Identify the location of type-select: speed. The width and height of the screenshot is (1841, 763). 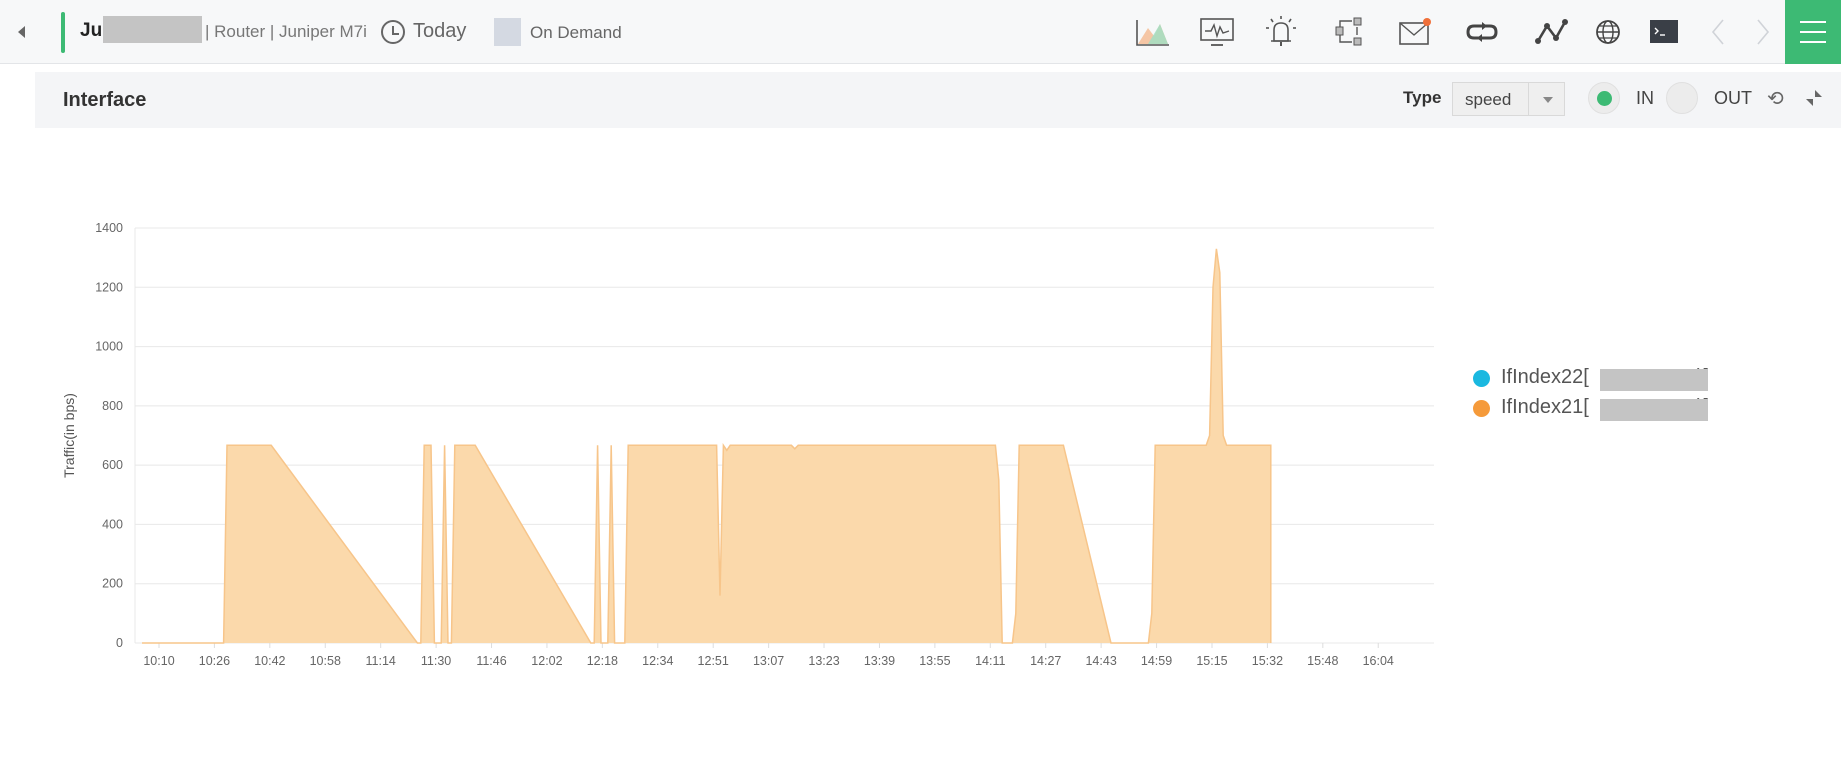
(1508, 99).